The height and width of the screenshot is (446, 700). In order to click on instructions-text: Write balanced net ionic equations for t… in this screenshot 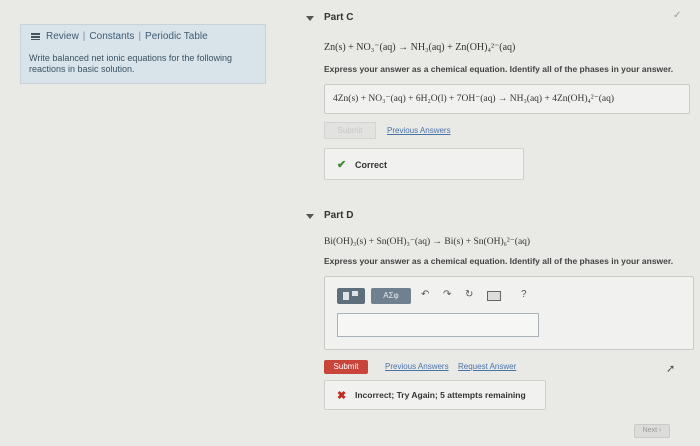, I will do `click(130, 63)`.